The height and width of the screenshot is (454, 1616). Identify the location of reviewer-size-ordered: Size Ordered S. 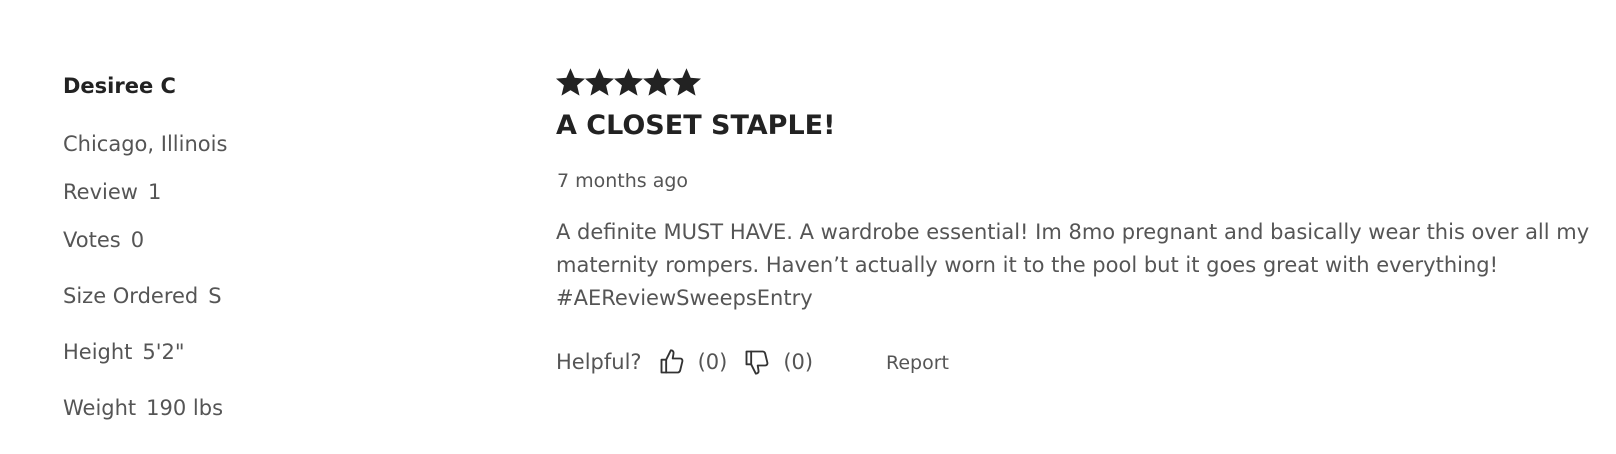
(142, 296).